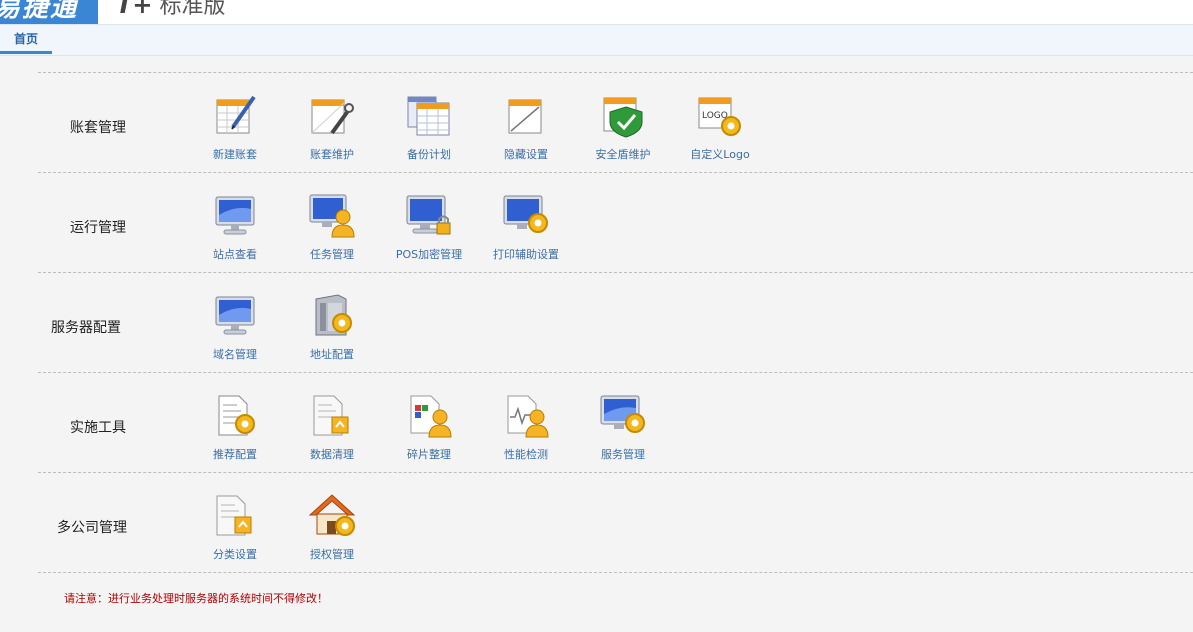  I want to click on tab-home: 首页, so click(26, 43).